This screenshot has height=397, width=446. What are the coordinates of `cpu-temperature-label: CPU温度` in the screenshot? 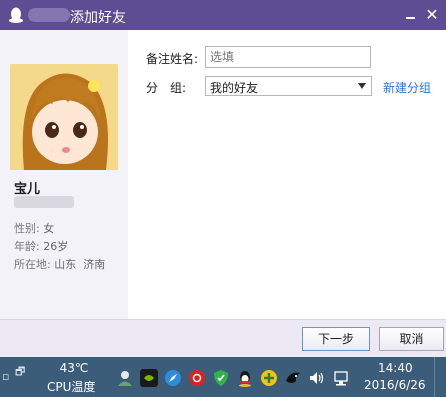 It's located at (71, 387).